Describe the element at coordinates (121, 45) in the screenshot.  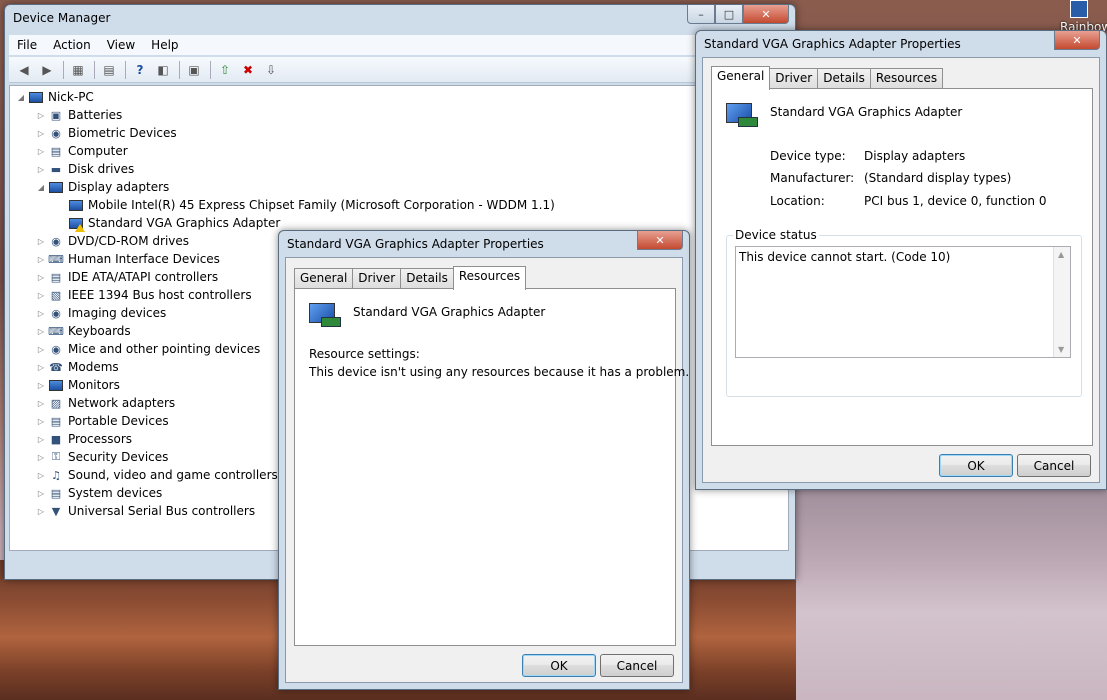
I see `menu-view: View` at that location.